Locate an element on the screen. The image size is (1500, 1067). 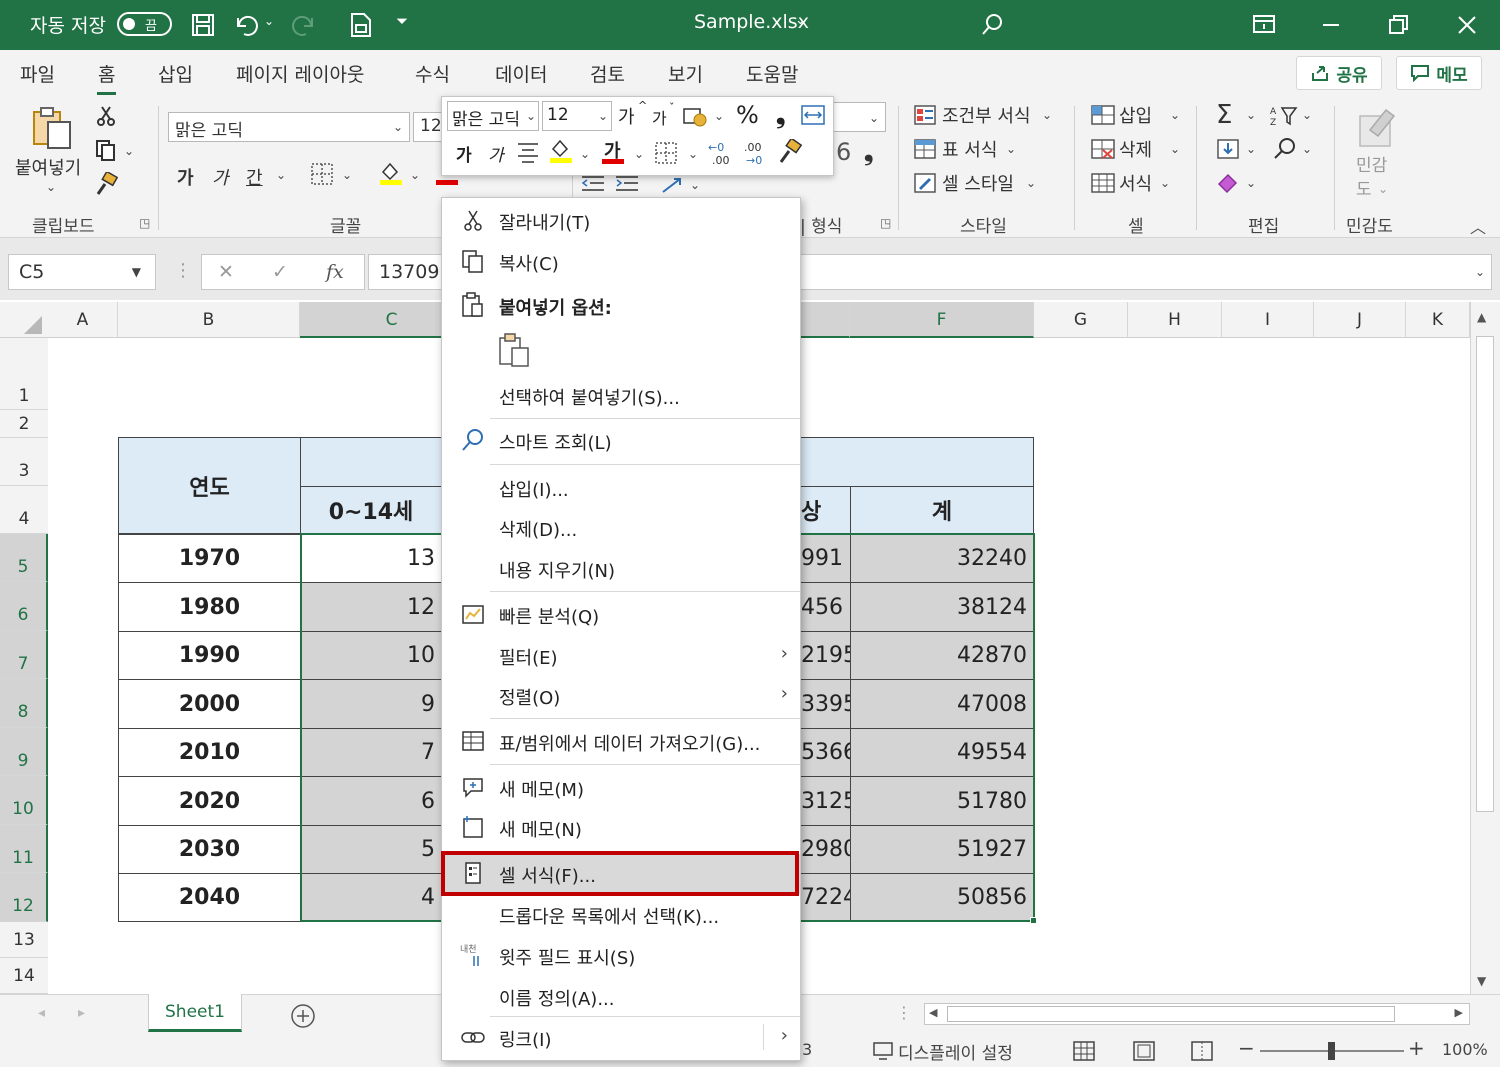
italic-button: 가 is located at coordinates (220, 177).